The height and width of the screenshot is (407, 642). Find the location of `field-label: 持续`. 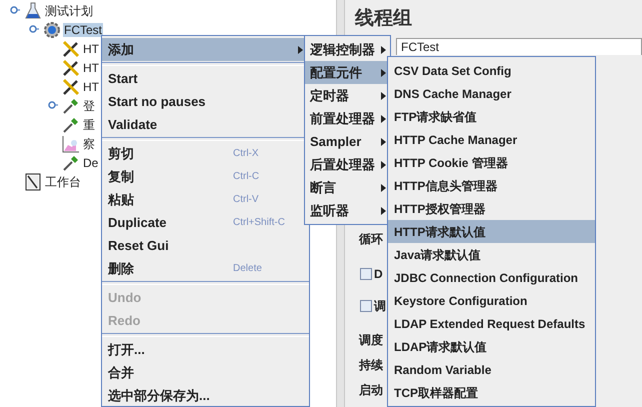

field-label: 持续 is located at coordinates (371, 364).